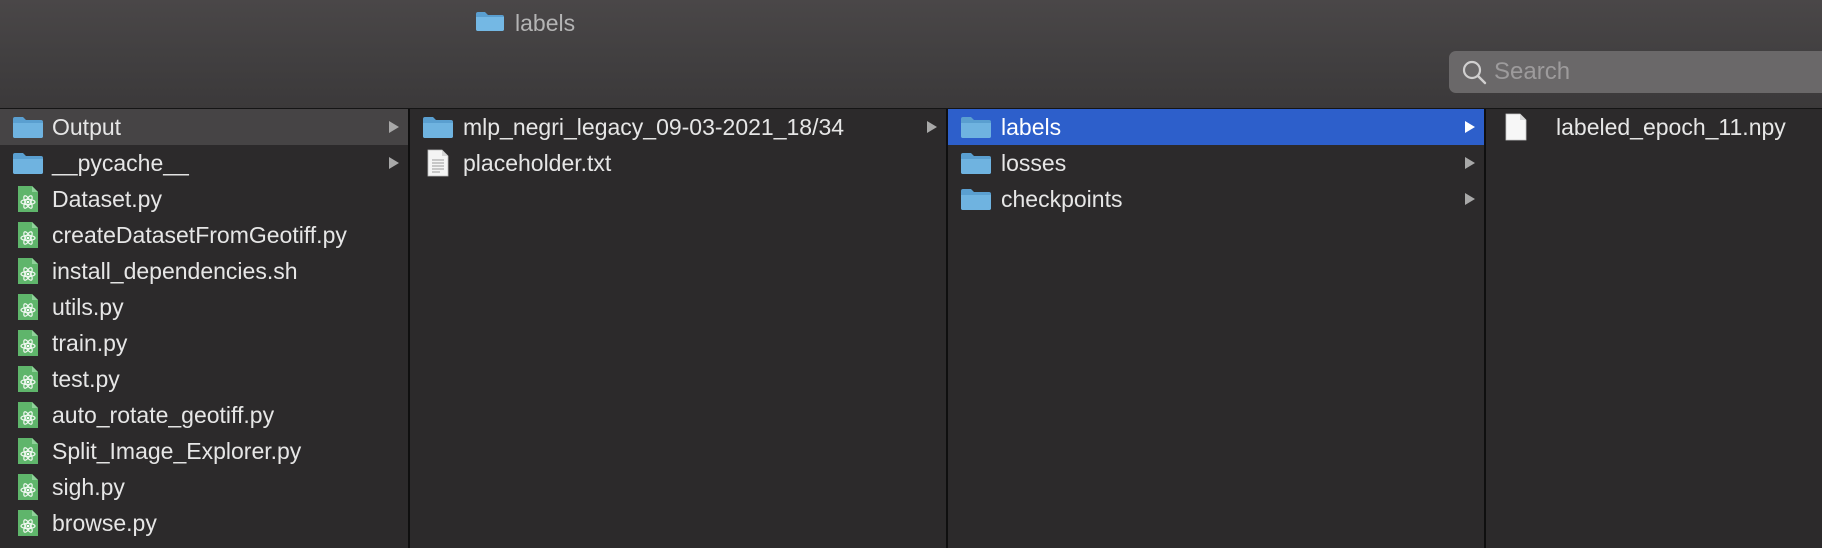 The width and height of the screenshot is (1822, 548). What do you see at coordinates (1516, 127) in the screenshot?
I see `blank-file-icon` at bounding box center [1516, 127].